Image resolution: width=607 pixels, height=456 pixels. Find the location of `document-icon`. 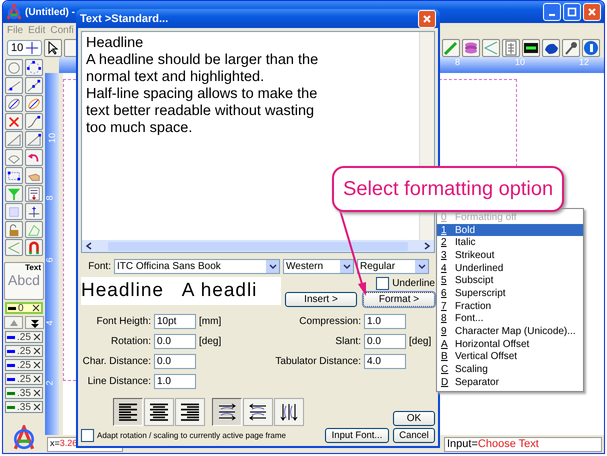

document-icon is located at coordinates (34, 193).